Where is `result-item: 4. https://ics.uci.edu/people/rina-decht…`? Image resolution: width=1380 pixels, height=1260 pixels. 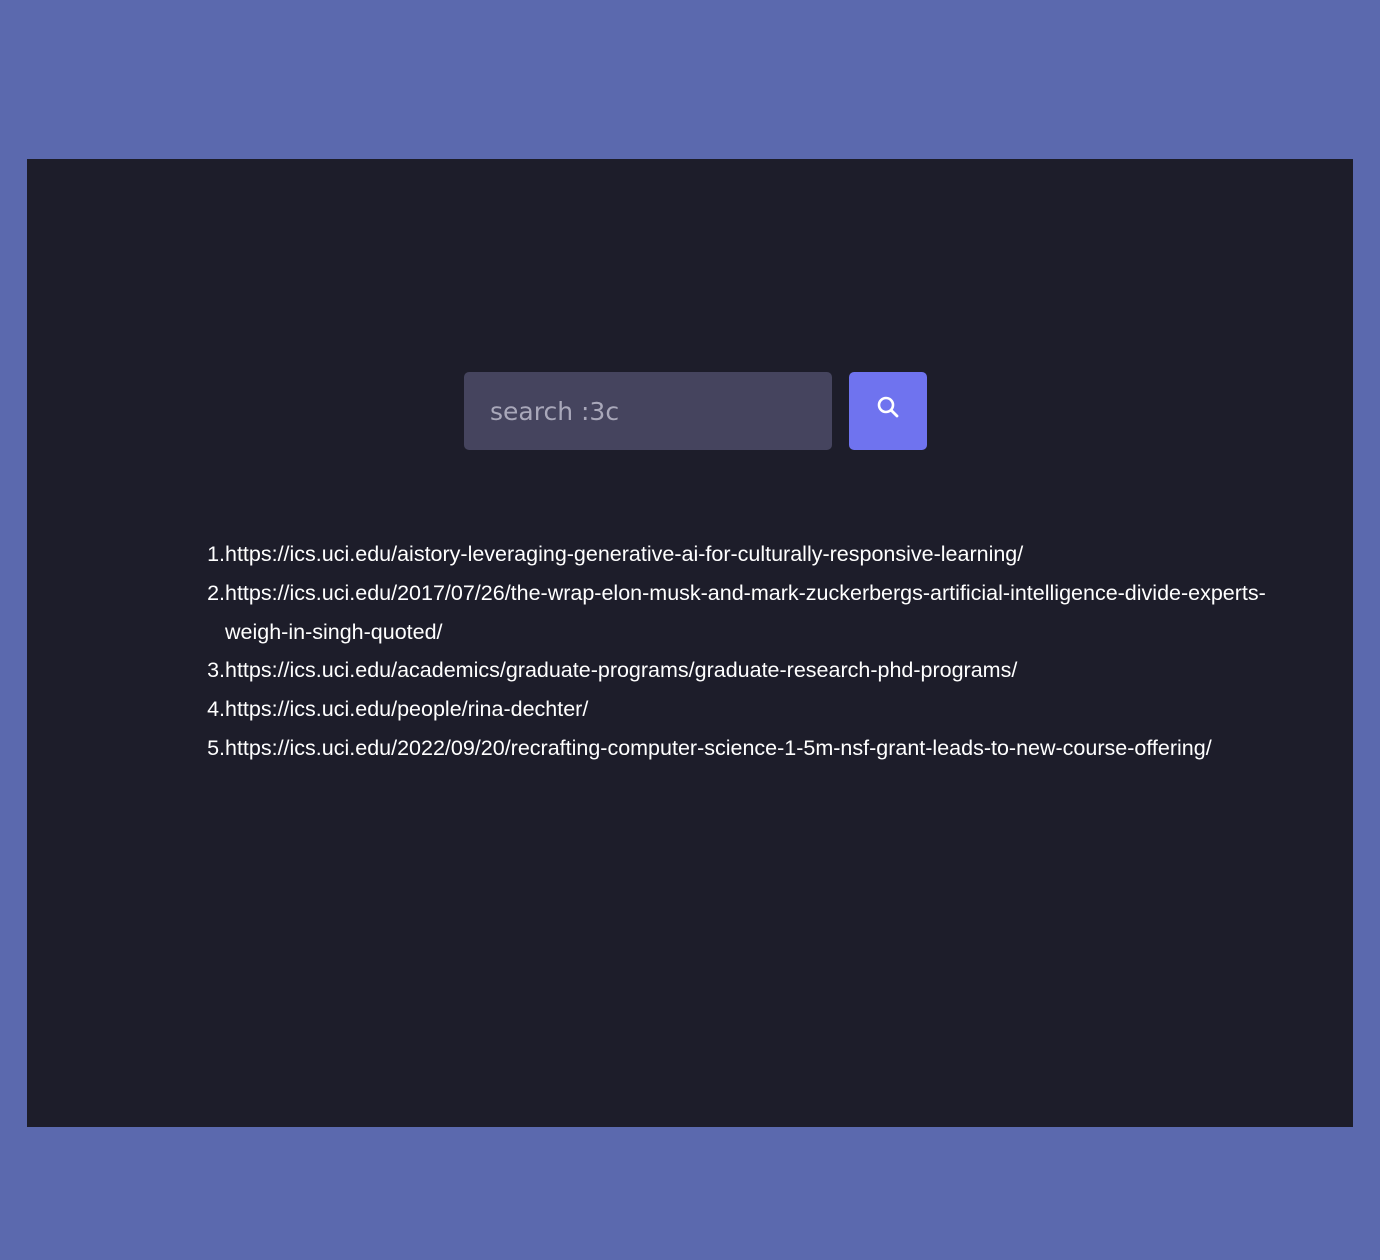 result-item: 4. https://ics.uci.edu/people/rina-decht… is located at coordinates (733, 709).